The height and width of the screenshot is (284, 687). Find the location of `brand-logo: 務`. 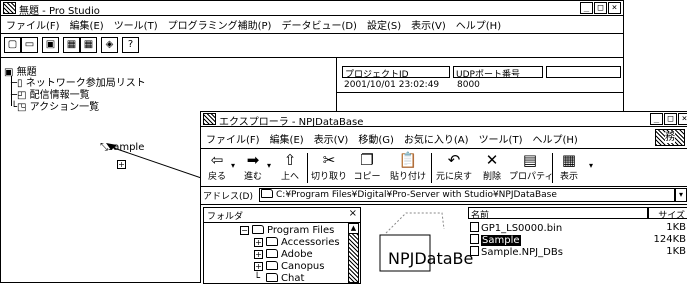

brand-logo: 務 is located at coordinates (670, 137).